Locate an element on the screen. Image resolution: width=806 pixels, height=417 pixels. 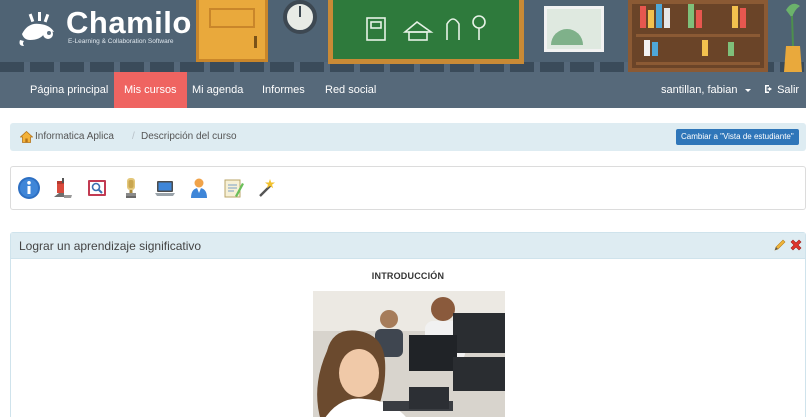
logout-link: Salir is located at coordinates (780, 90).